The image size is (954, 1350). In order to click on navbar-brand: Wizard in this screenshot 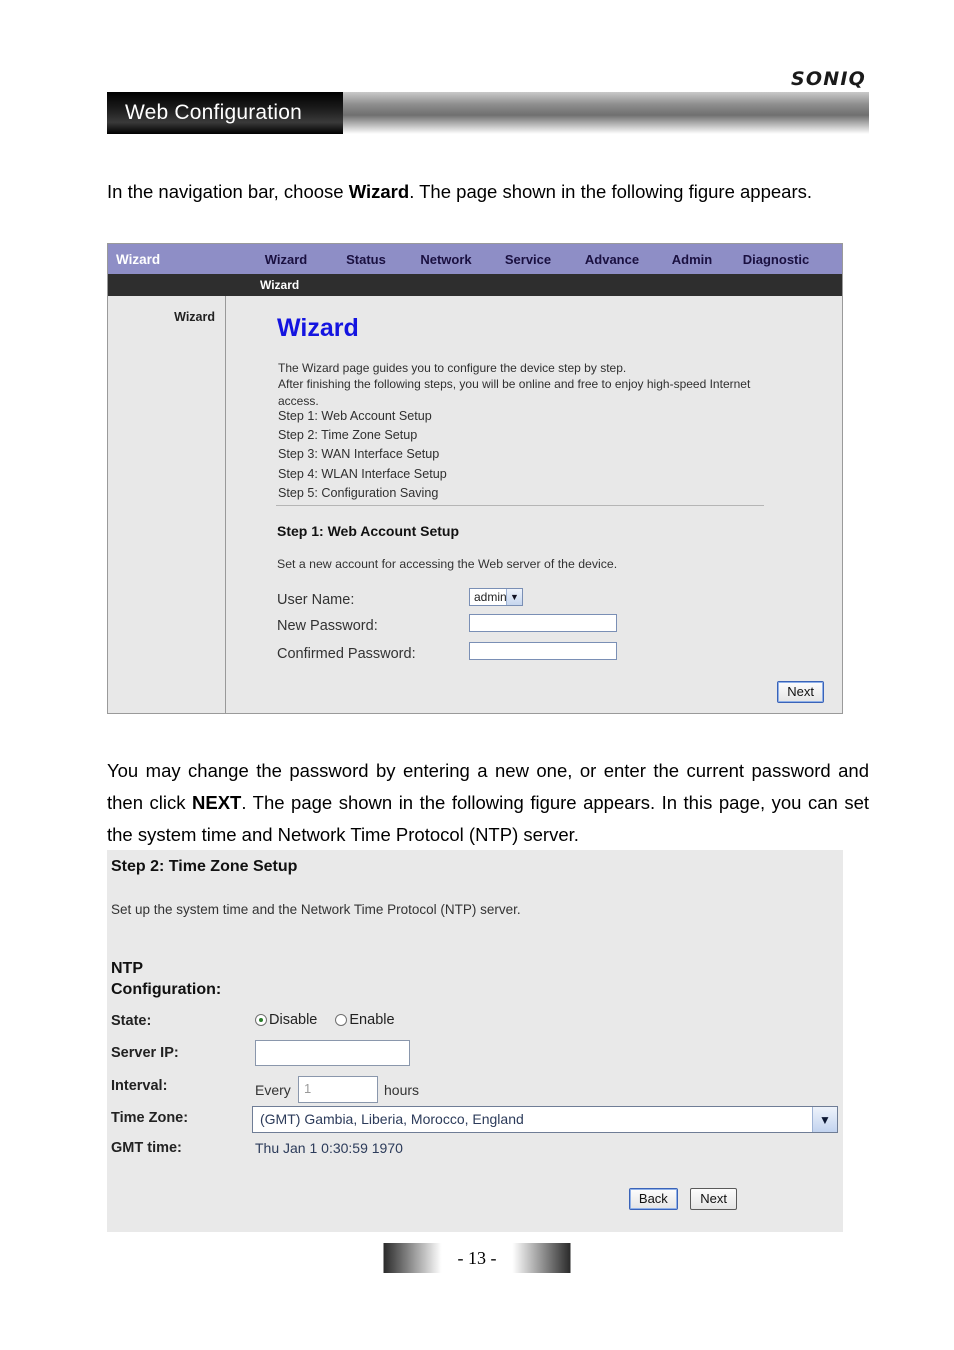, I will do `click(138, 259)`.